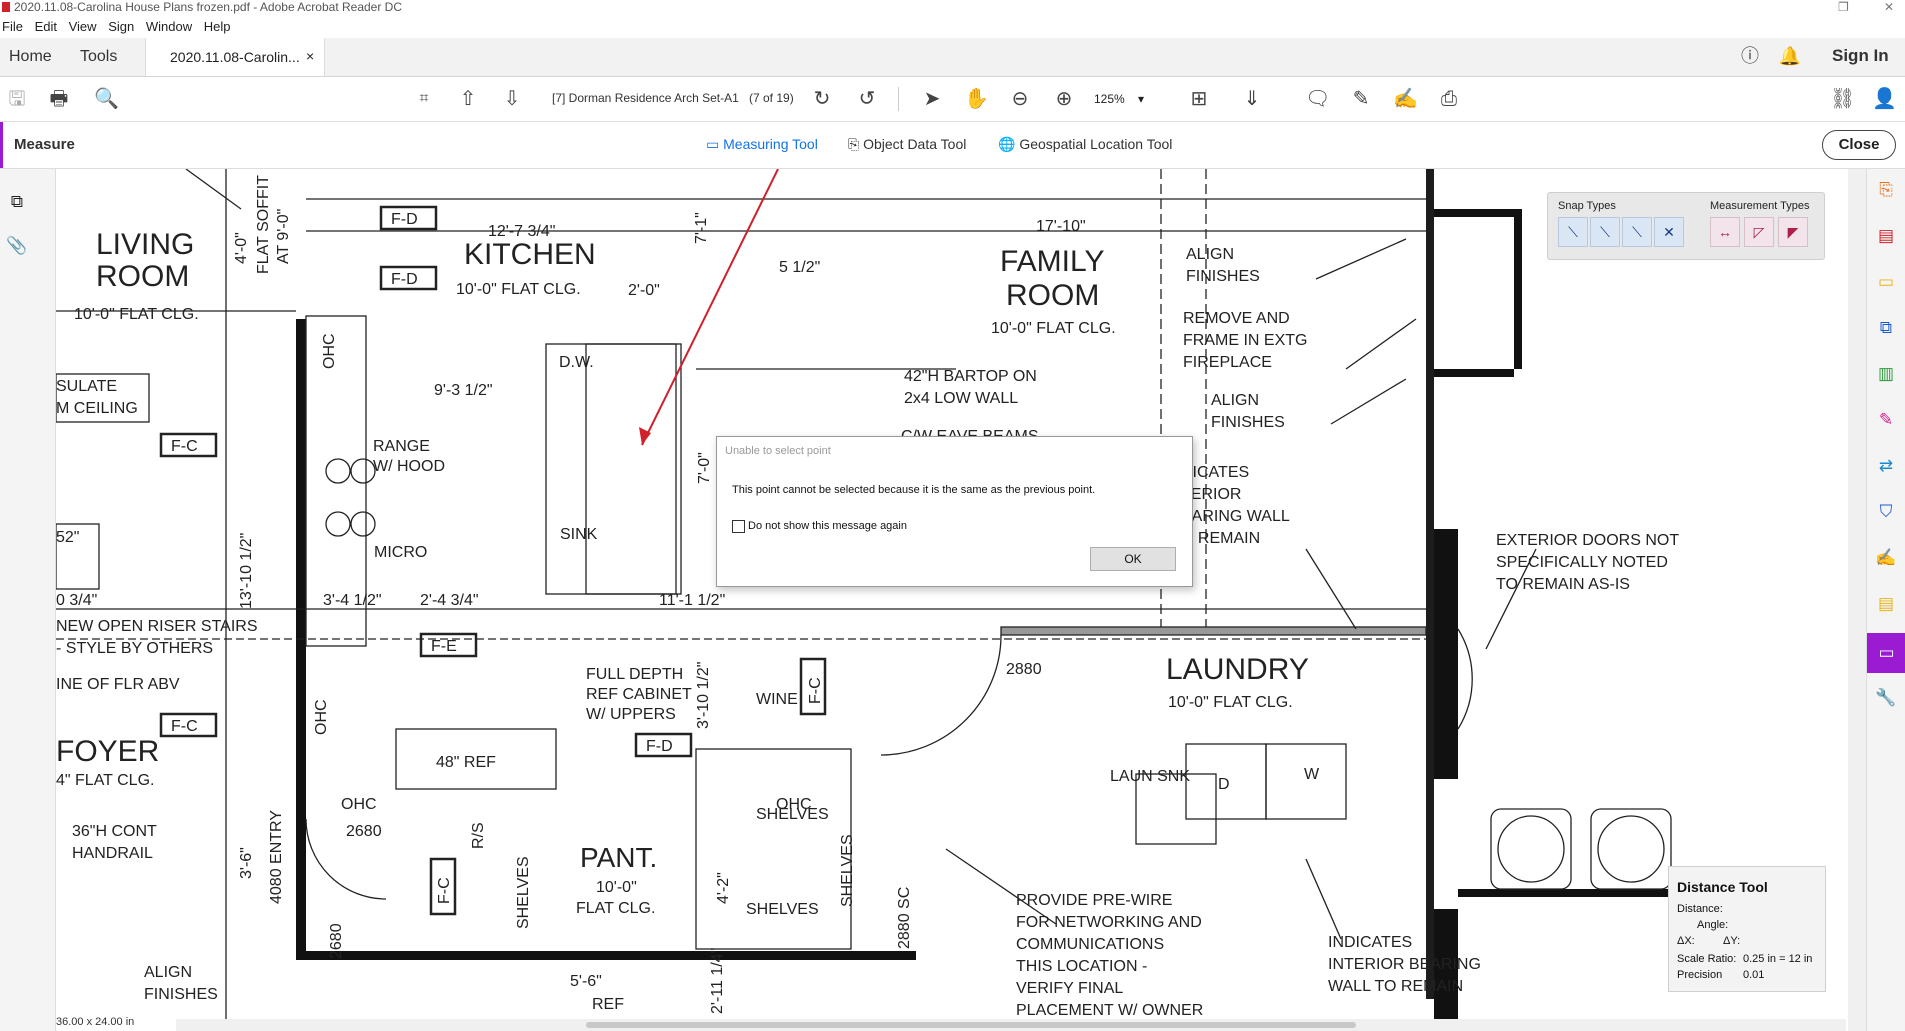  Describe the element at coordinates (1886, 698) in the screenshot. I see `more-tools-wrench-icon: 🔧` at that location.